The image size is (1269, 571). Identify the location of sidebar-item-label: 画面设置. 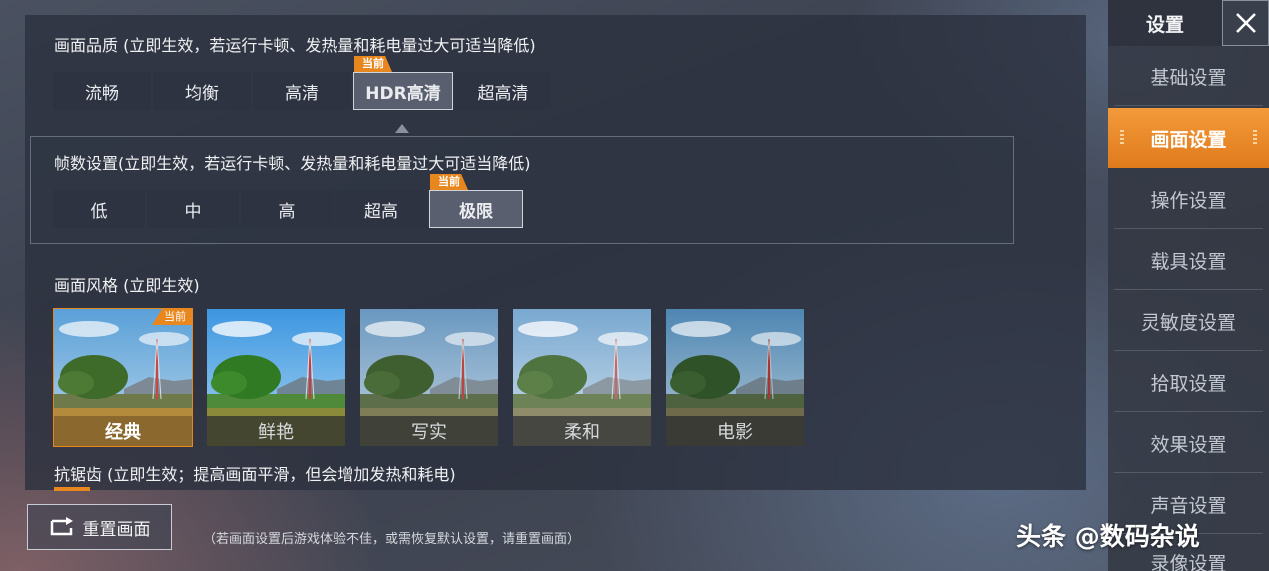
(1188, 139).